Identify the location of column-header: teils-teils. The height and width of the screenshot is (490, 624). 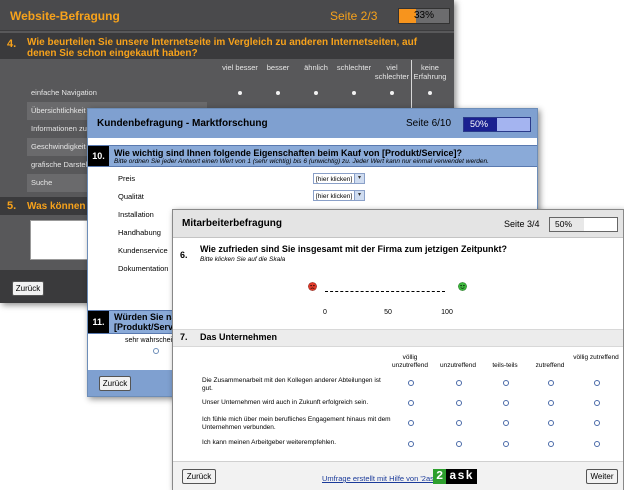
(505, 365).